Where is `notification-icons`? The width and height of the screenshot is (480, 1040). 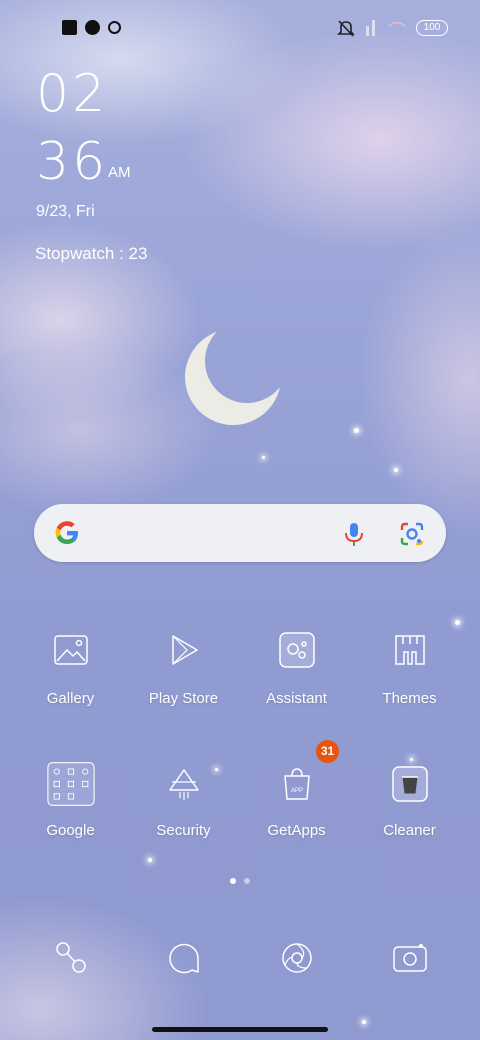
notification-icons is located at coordinates (91, 27).